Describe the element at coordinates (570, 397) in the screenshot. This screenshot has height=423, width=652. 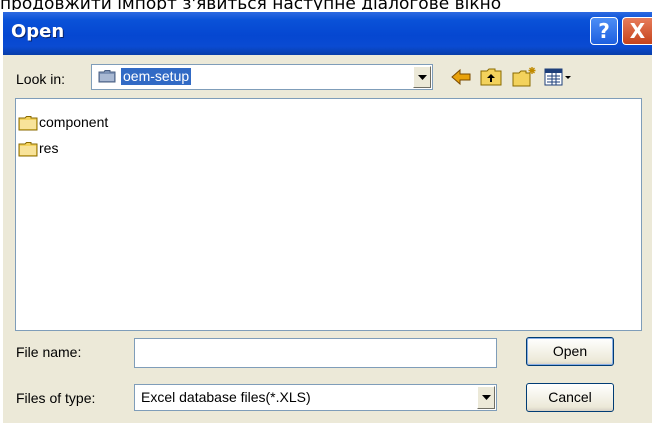
I see `cancel-button: Cancel` at that location.